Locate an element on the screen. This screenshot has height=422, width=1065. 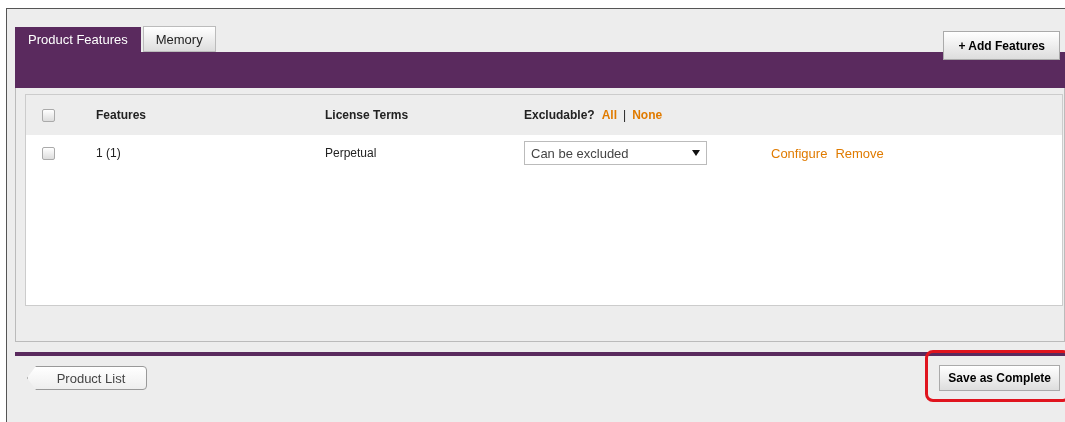
add-features-button: + Add Features is located at coordinates (1001, 45).